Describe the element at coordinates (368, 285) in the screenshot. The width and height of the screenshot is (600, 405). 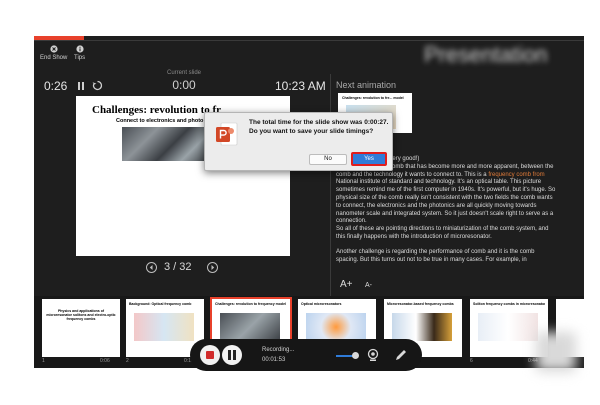
I see `decrease-font-button: A-` at that location.